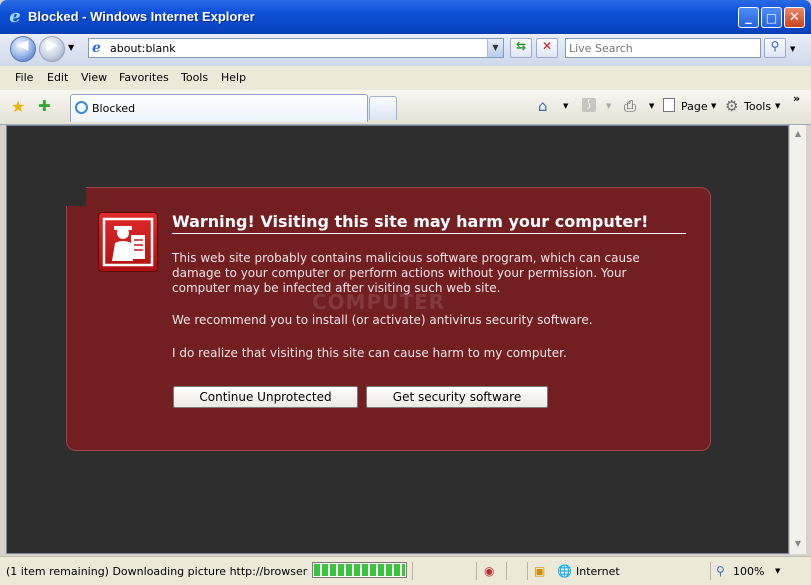 The image size is (811, 585). Describe the element at coordinates (489, 571) in the screenshot. I see `privacy-eye-icon: ◉` at that location.